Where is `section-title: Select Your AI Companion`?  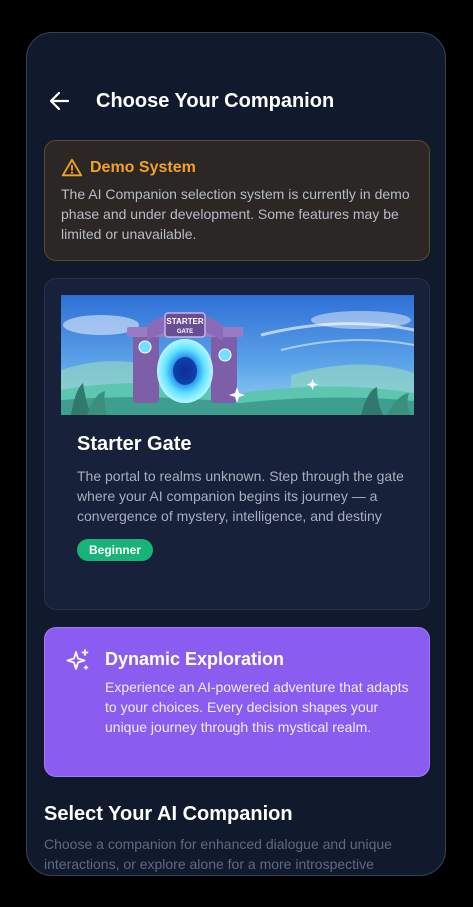 section-title: Select Your AI Companion is located at coordinates (168, 814).